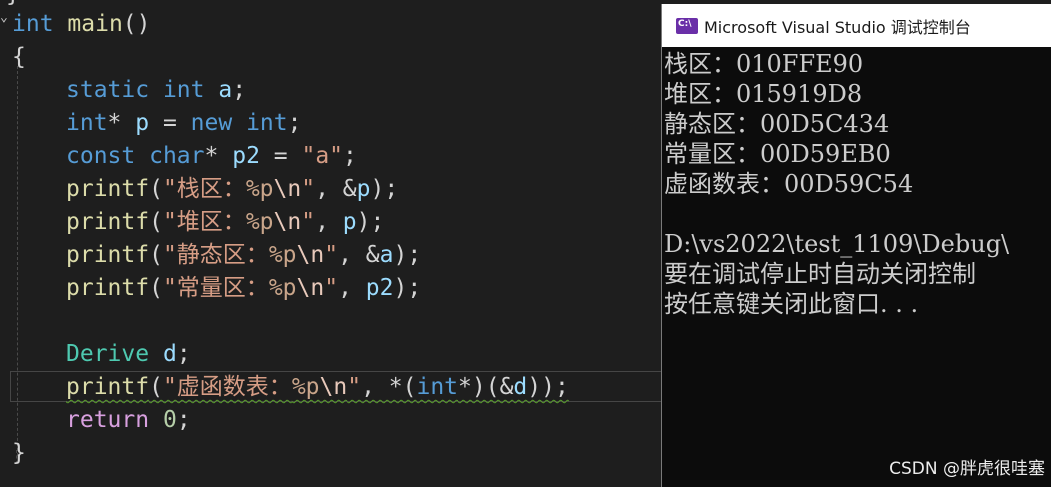 Image resolution: width=1051 pixels, height=487 pixels. What do you see at coordinates (337, 189) in the screenshot?
I see `code-line-printf-stack: printf("栈区：%p\n", &p);` at bounding box center [337, 189].